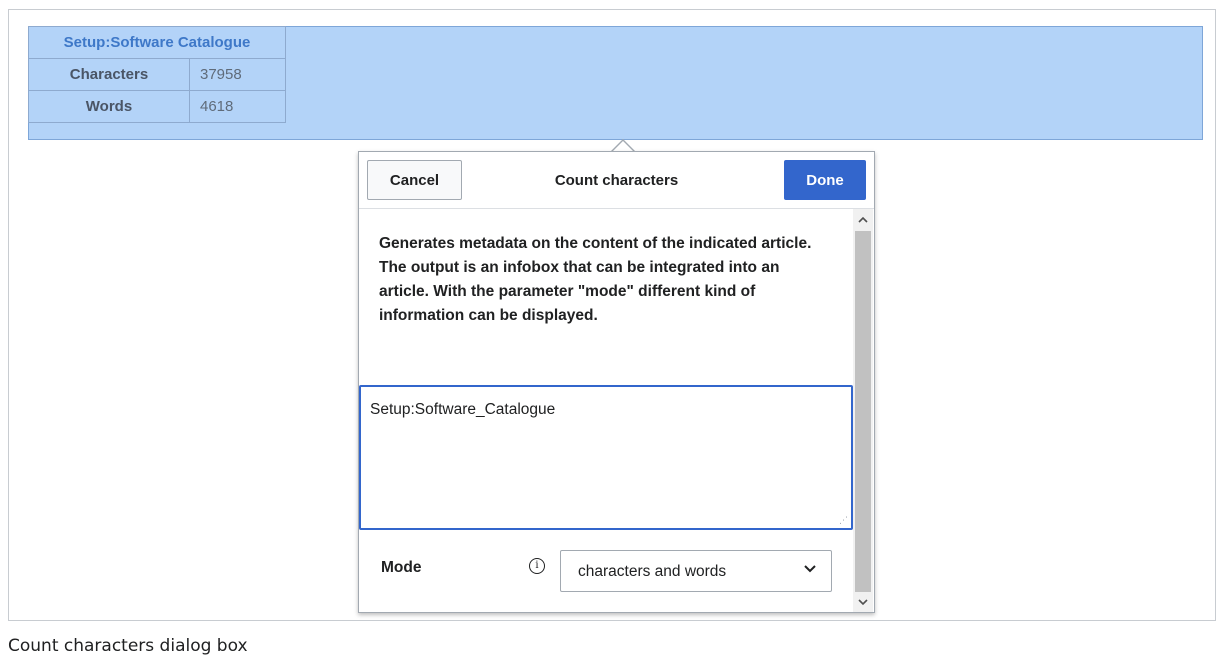 This screenshot has height=666, width=1222. I want to click on infobox-value-words: 4618, so click(237, 106).